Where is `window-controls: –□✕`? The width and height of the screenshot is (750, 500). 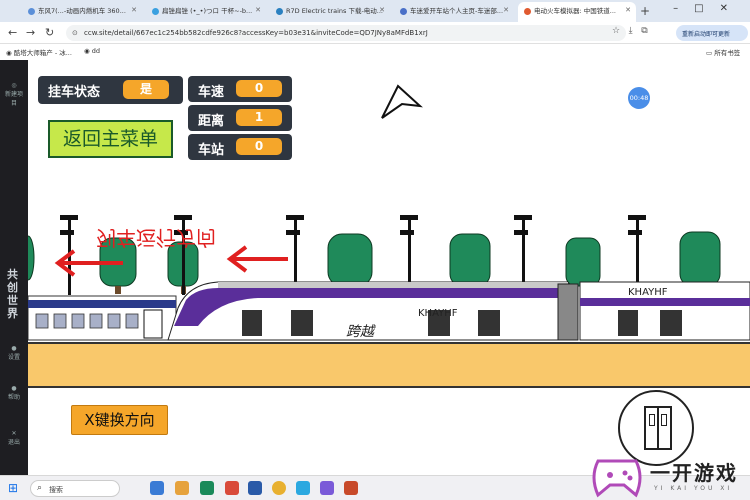 window-controls: –□✕ is located at coordinates (708, 8).